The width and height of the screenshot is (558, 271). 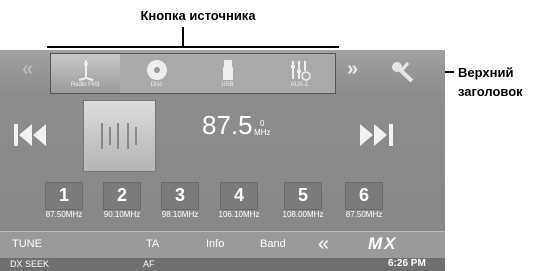 I want to click on seek-mode-indicator: DX SEEK, so click(x=30, y=264).